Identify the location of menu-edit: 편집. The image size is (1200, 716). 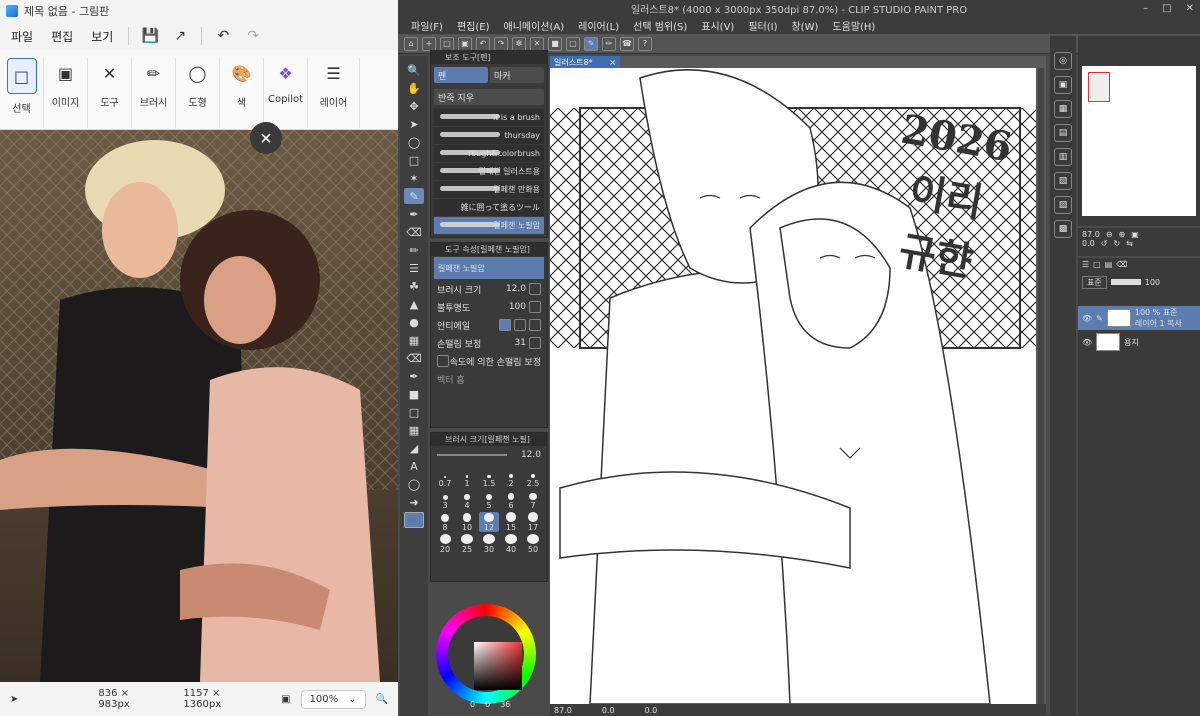
(62, 36).